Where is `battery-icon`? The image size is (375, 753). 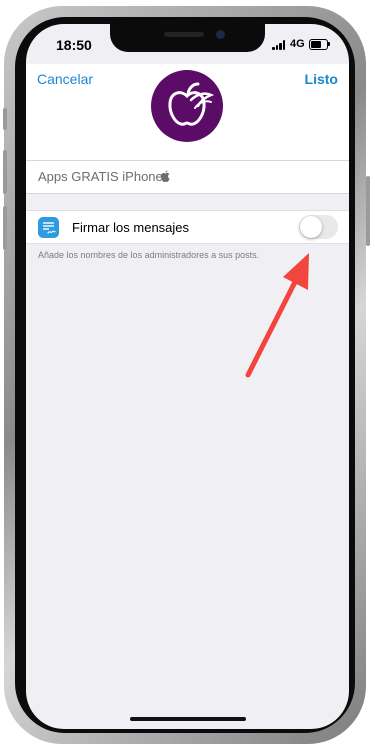
battery-icon is located at coordinates (318, 44).